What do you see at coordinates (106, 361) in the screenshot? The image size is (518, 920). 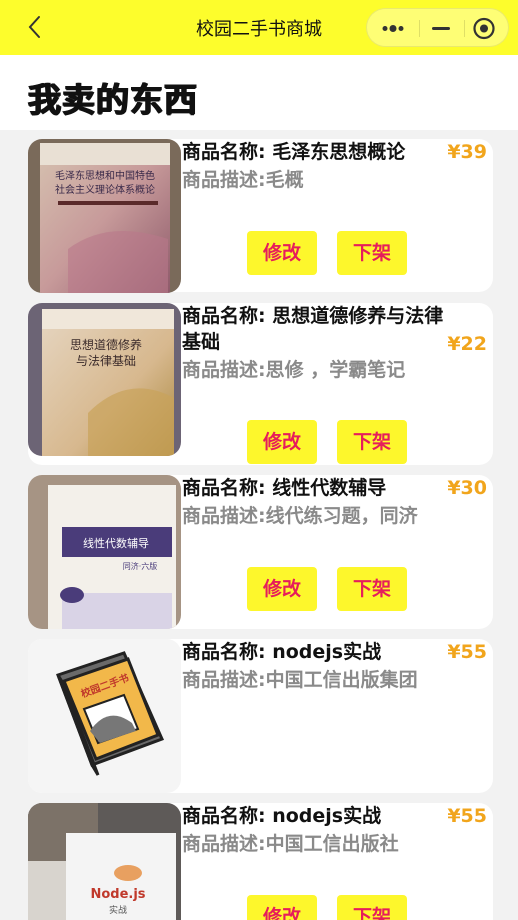 I see `cover-text: 与法律基础` at bounding box center [106, 361].